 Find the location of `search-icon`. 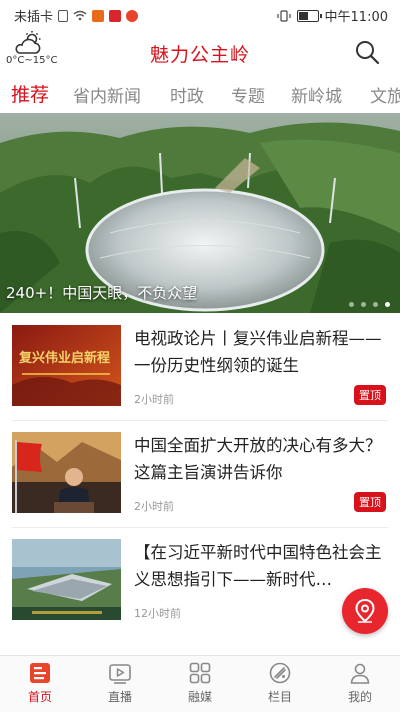

search-icon is located at coordinates (367, 52).